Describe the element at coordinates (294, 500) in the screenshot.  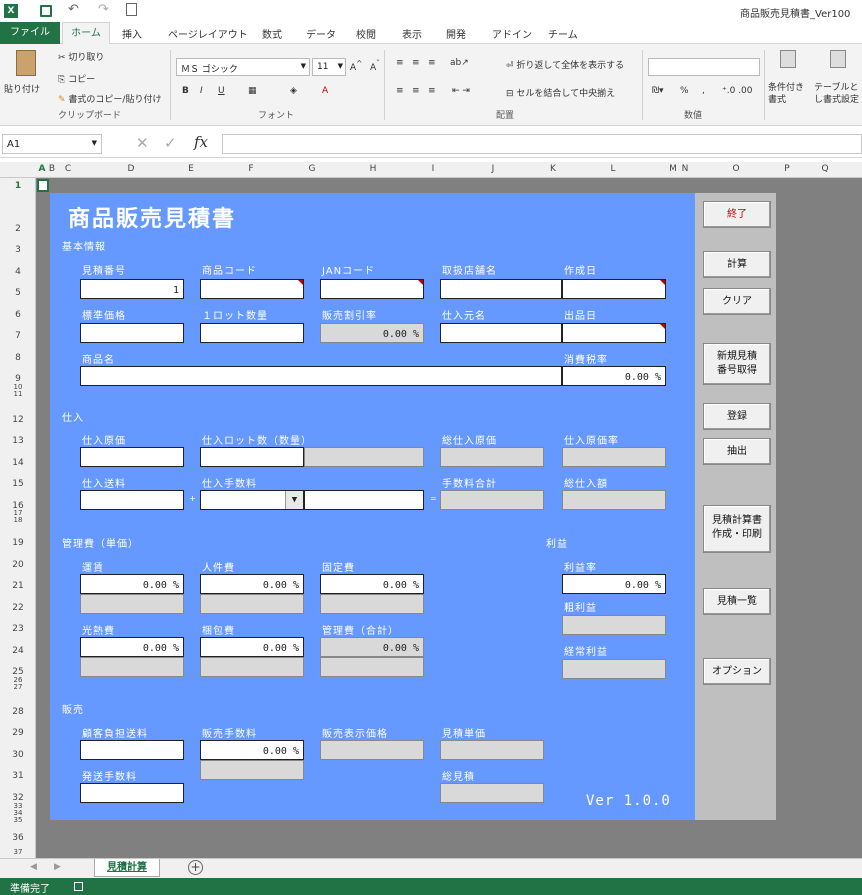
I see `dropdown-arrow-icon: ▼` at that location.